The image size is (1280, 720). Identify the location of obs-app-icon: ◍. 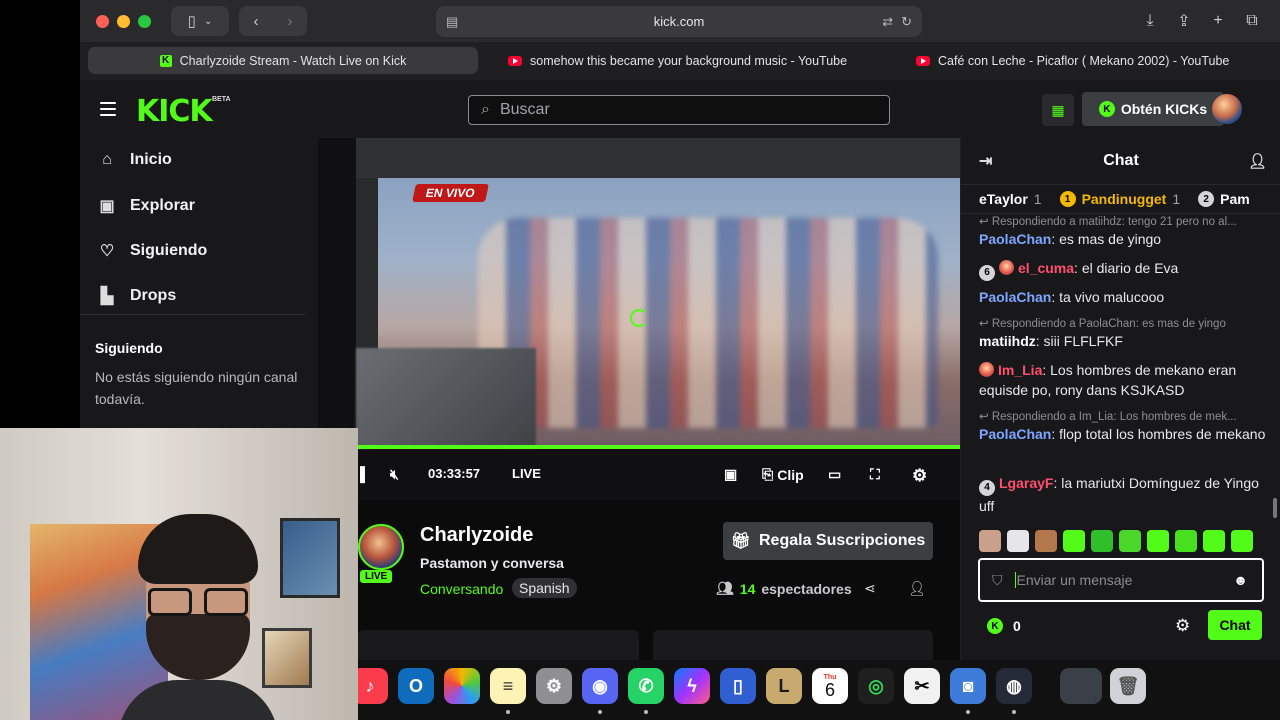
(1014, 686).